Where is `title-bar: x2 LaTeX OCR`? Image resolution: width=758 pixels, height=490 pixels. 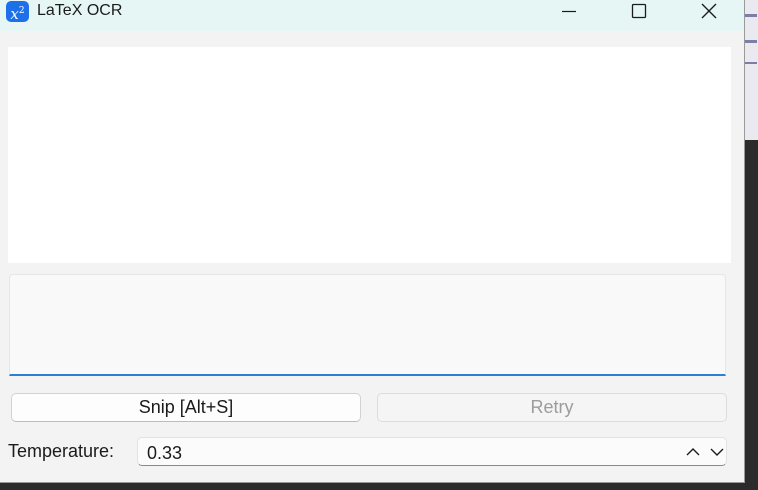 title-bar: x2 LaTeX OCR is located at coordinates (372, 15).